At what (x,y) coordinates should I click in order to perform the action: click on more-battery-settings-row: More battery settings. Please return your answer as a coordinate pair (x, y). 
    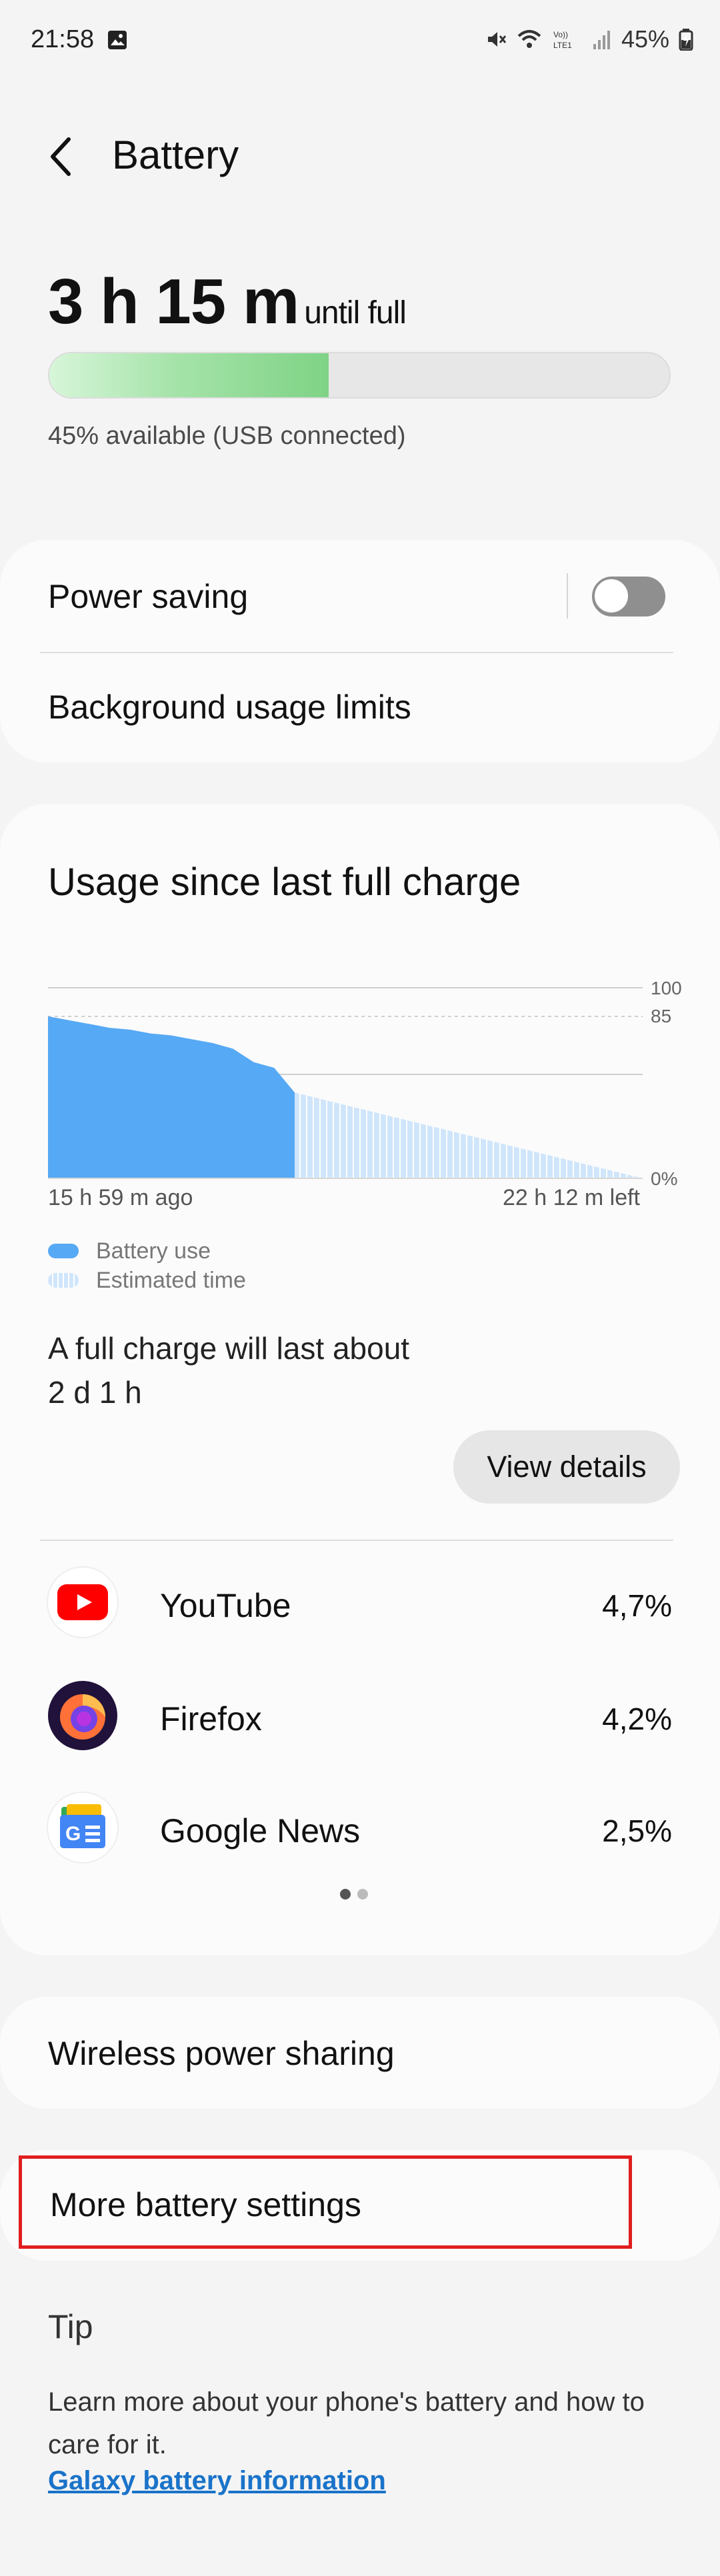
    Looking at the image, I should click on (325, 2202).